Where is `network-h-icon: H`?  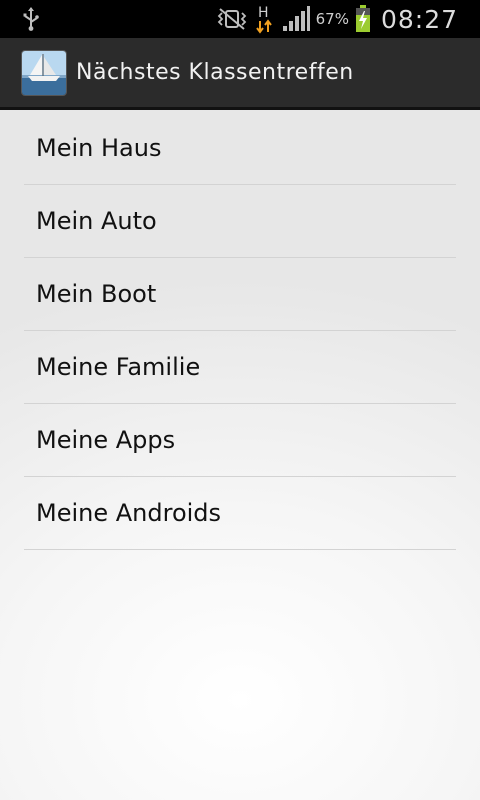 network-h-icon: H is located at coordinates (265, 19).